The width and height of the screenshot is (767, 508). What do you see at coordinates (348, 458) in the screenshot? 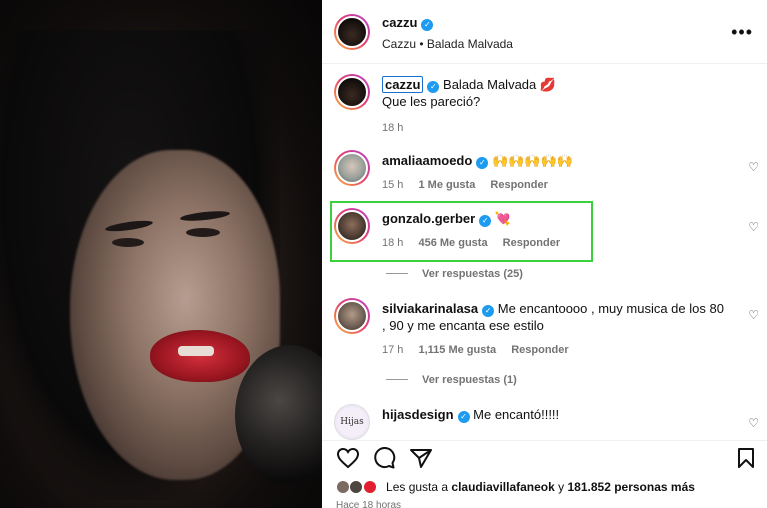
I see `heart-icon` at bounding box center [348, 458].